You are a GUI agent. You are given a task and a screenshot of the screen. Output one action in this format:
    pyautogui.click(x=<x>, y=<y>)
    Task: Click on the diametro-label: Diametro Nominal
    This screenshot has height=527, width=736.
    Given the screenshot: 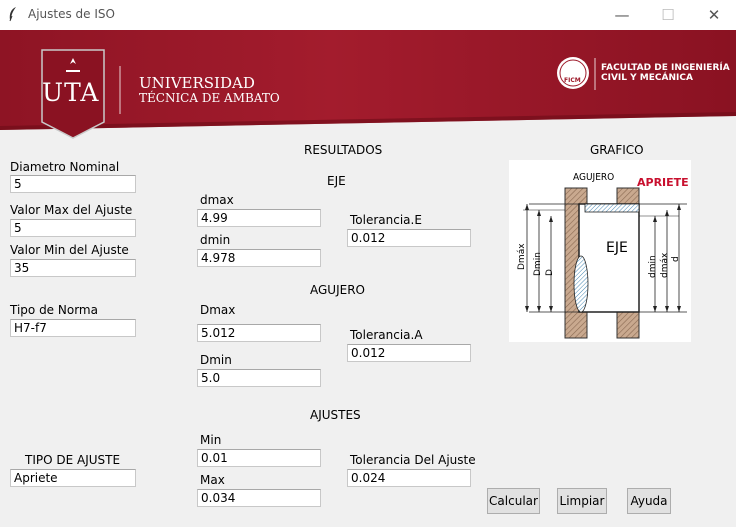 What is the action you would take?
    pyautogui.click(x=65, y=167)
    